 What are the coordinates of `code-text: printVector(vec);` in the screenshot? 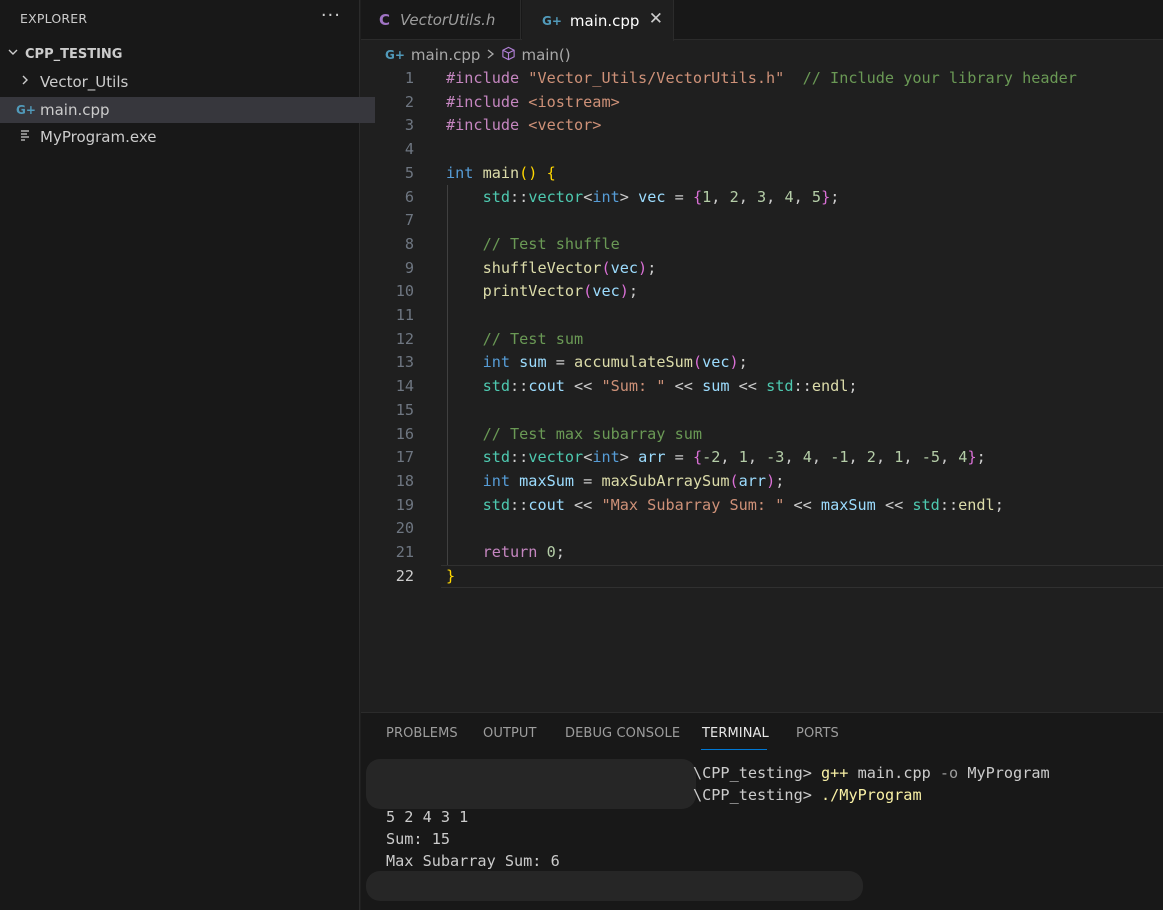 It's located at (542, 292).